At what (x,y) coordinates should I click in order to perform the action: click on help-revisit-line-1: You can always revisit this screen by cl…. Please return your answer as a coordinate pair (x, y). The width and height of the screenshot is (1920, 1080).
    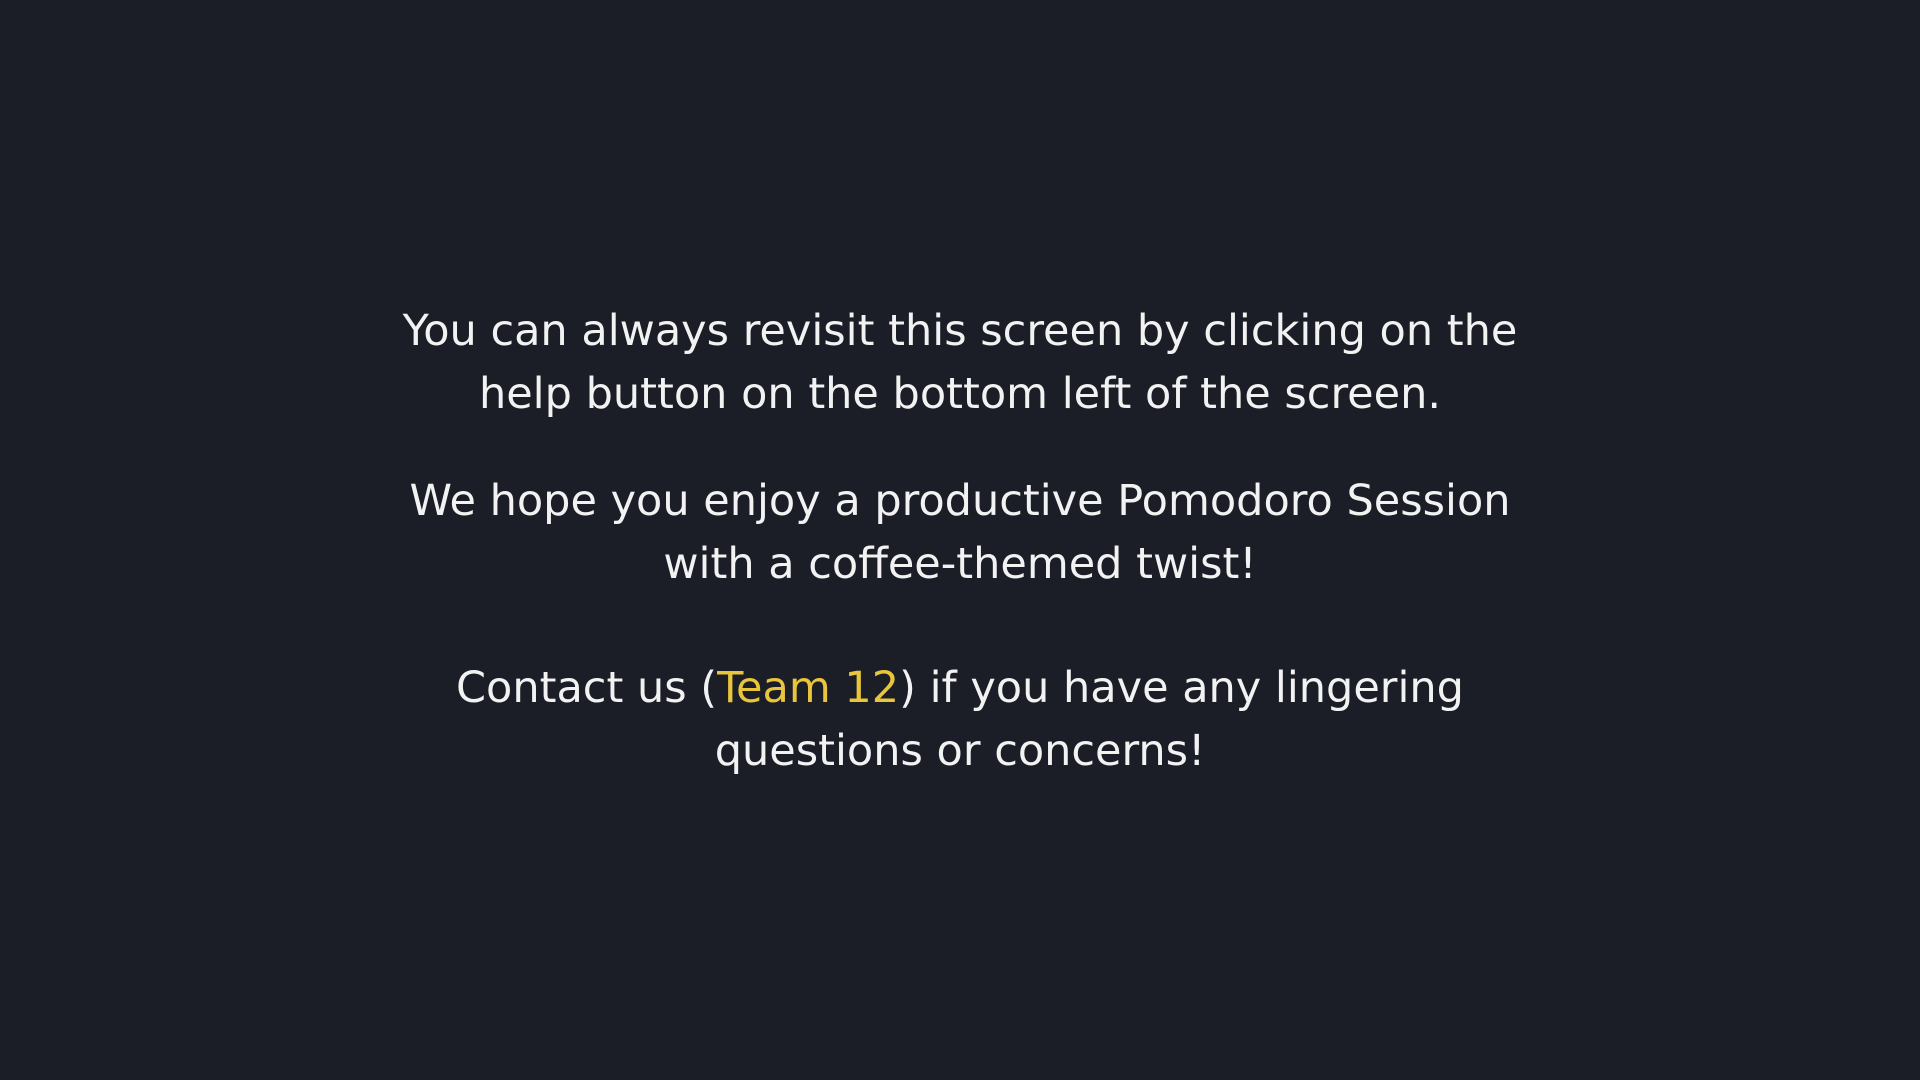
    Looking at the image, I should click on (960, 331).